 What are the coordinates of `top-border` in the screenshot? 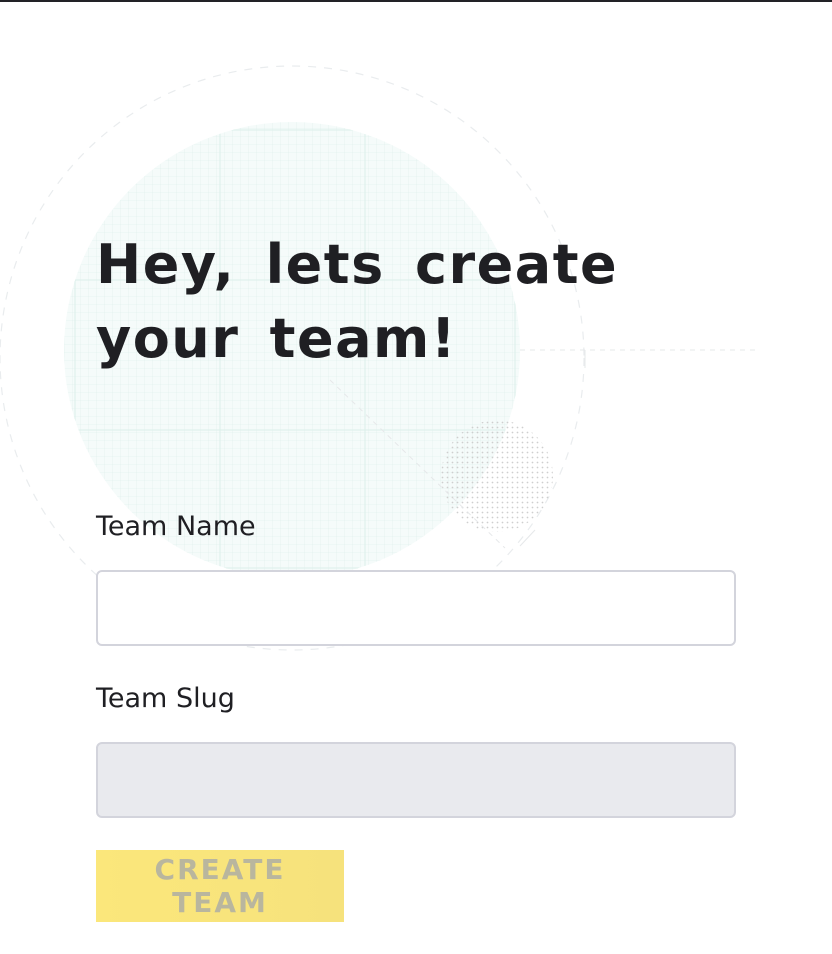 It's located at (416, 1).